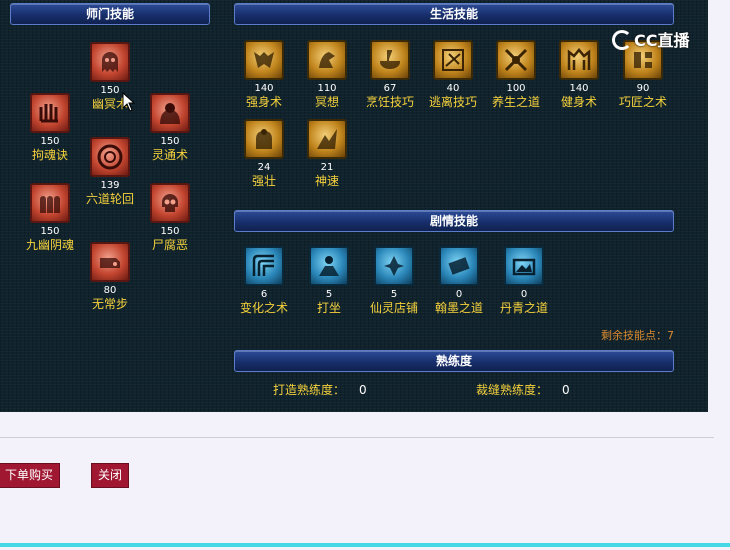 The height and width of the screenshot is (550, 730). What do you see at coordinates (642, 102) in the screenshot?
I see `skill-name: 巧匠之术` at bounding box center [642, 102].